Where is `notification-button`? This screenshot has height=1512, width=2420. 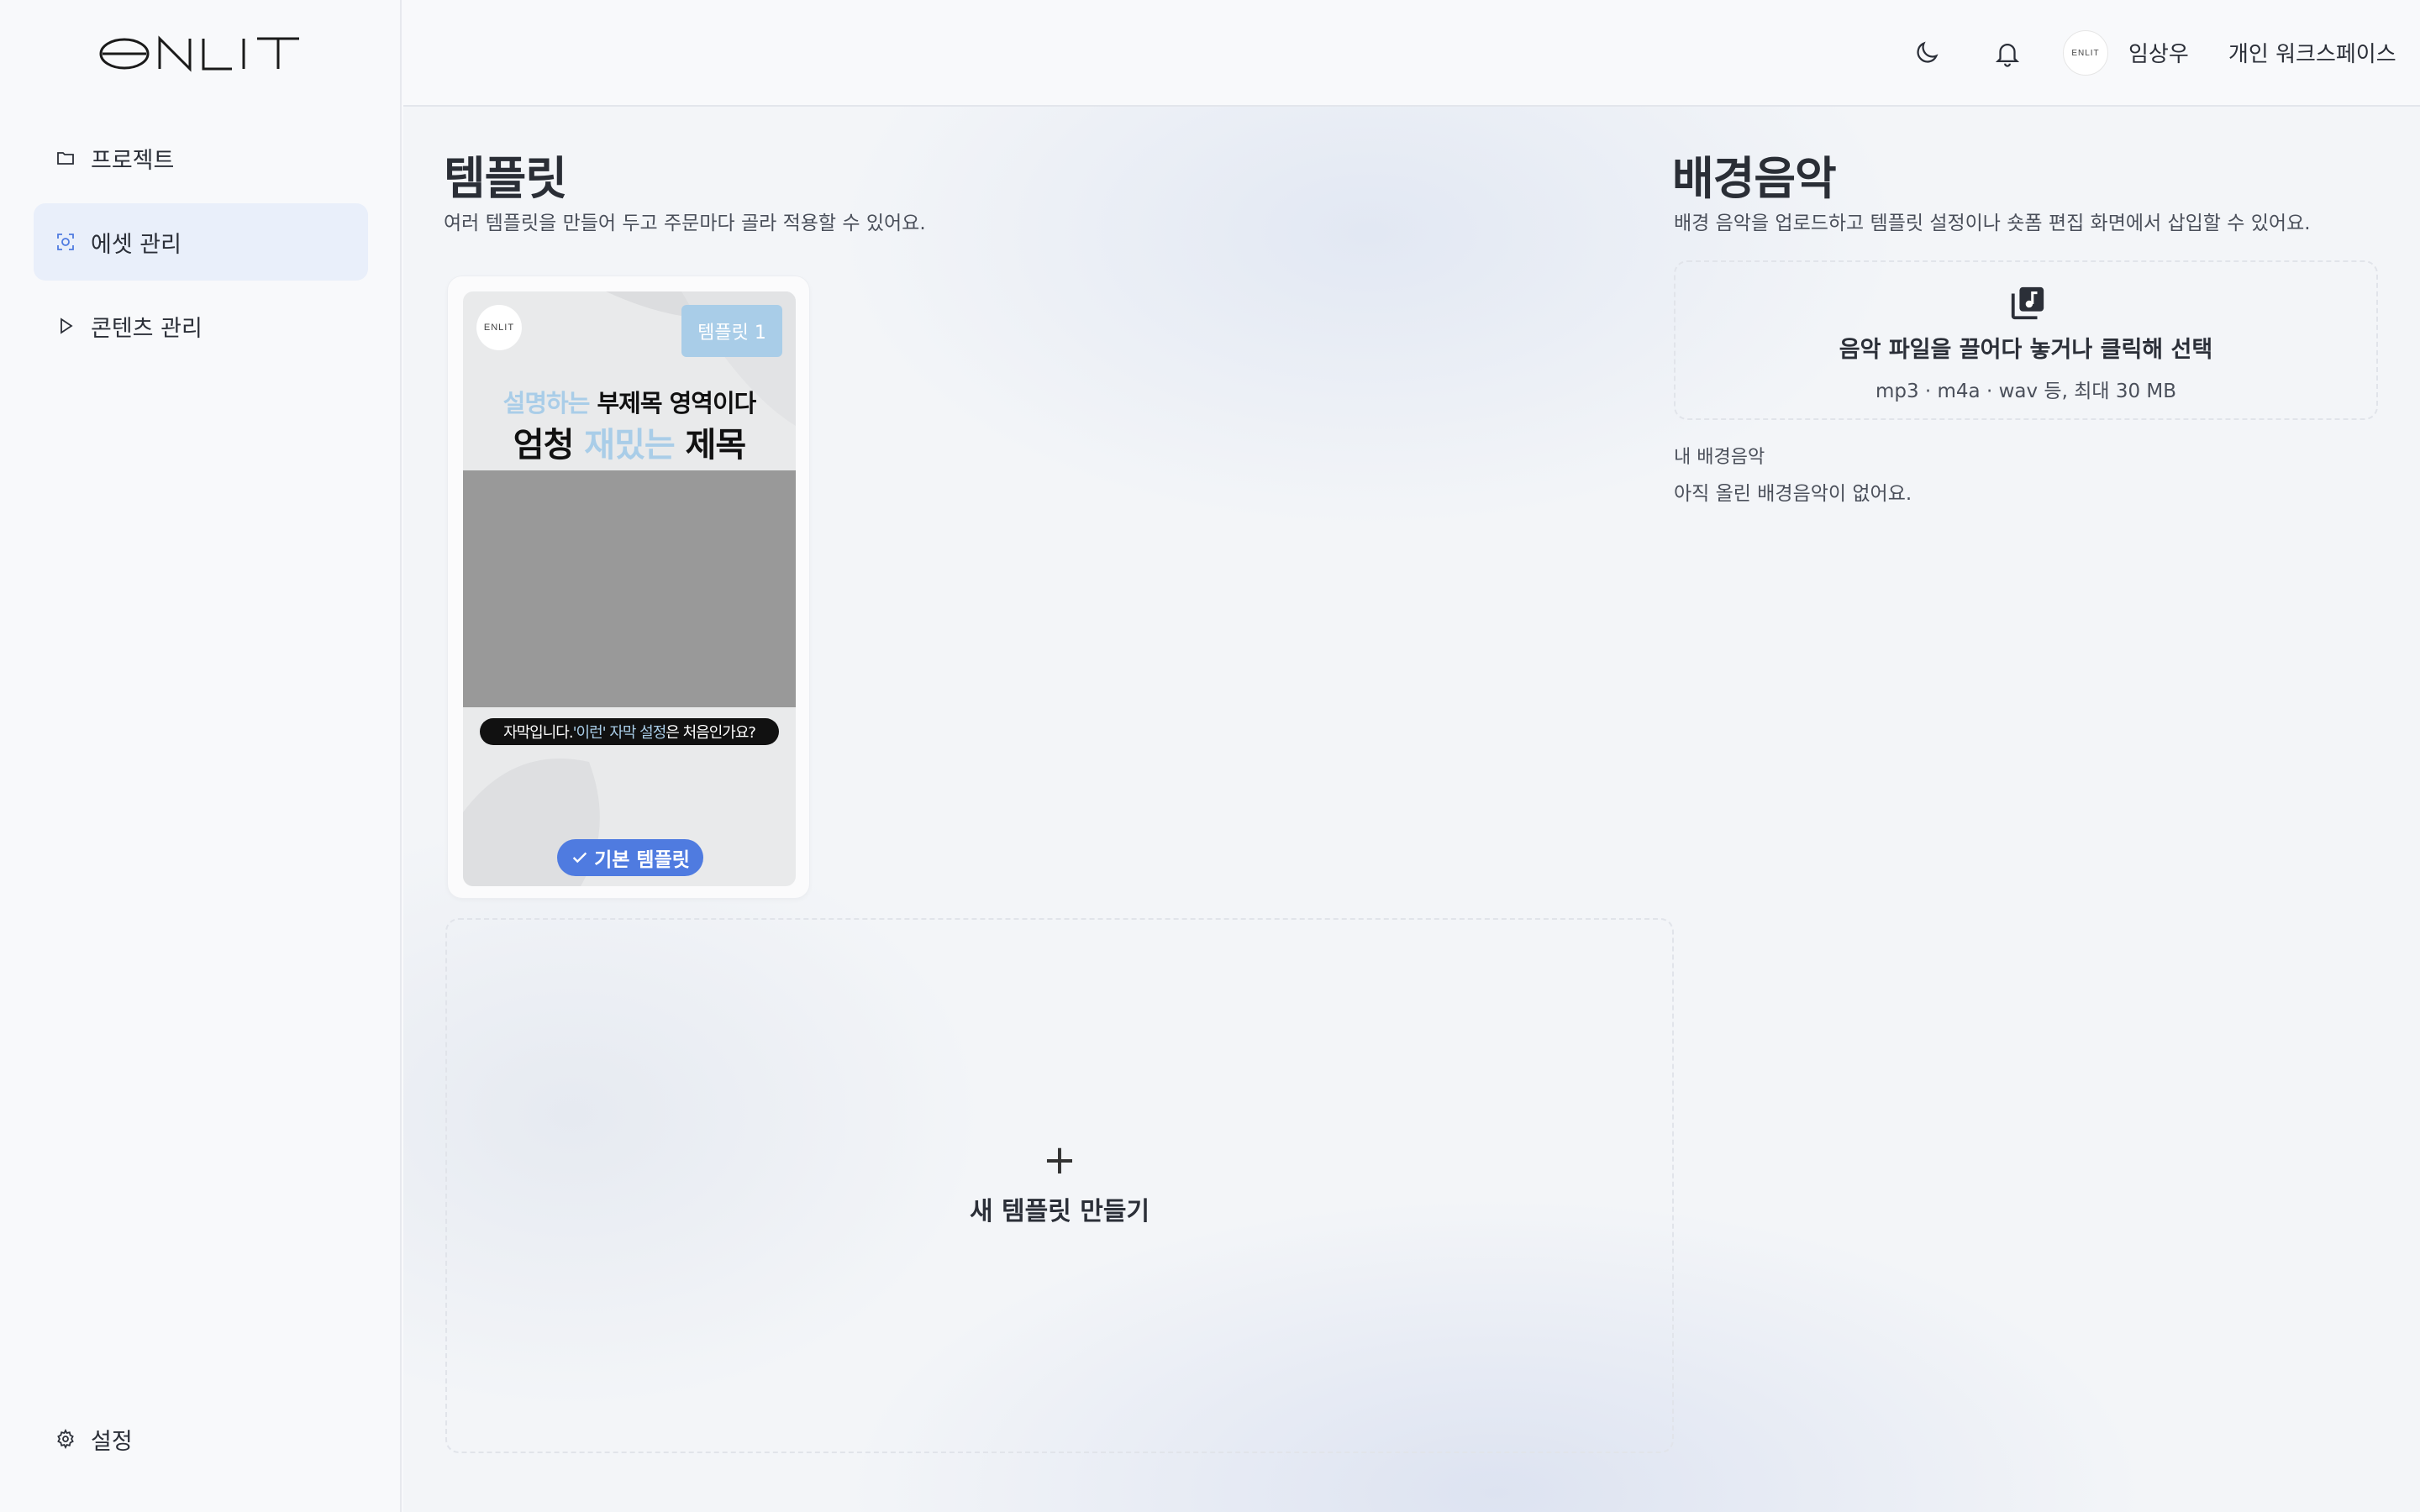 notification-button is located at coordinates (2007, 53).